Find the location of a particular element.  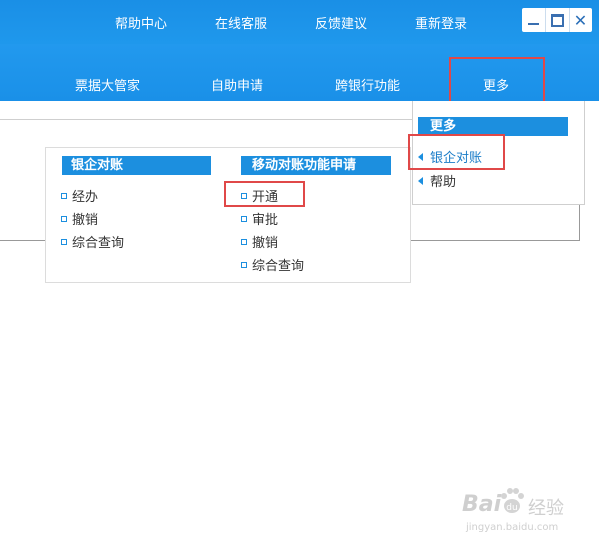

highlight-more-reconciliation is located at coordinates (456, 152).